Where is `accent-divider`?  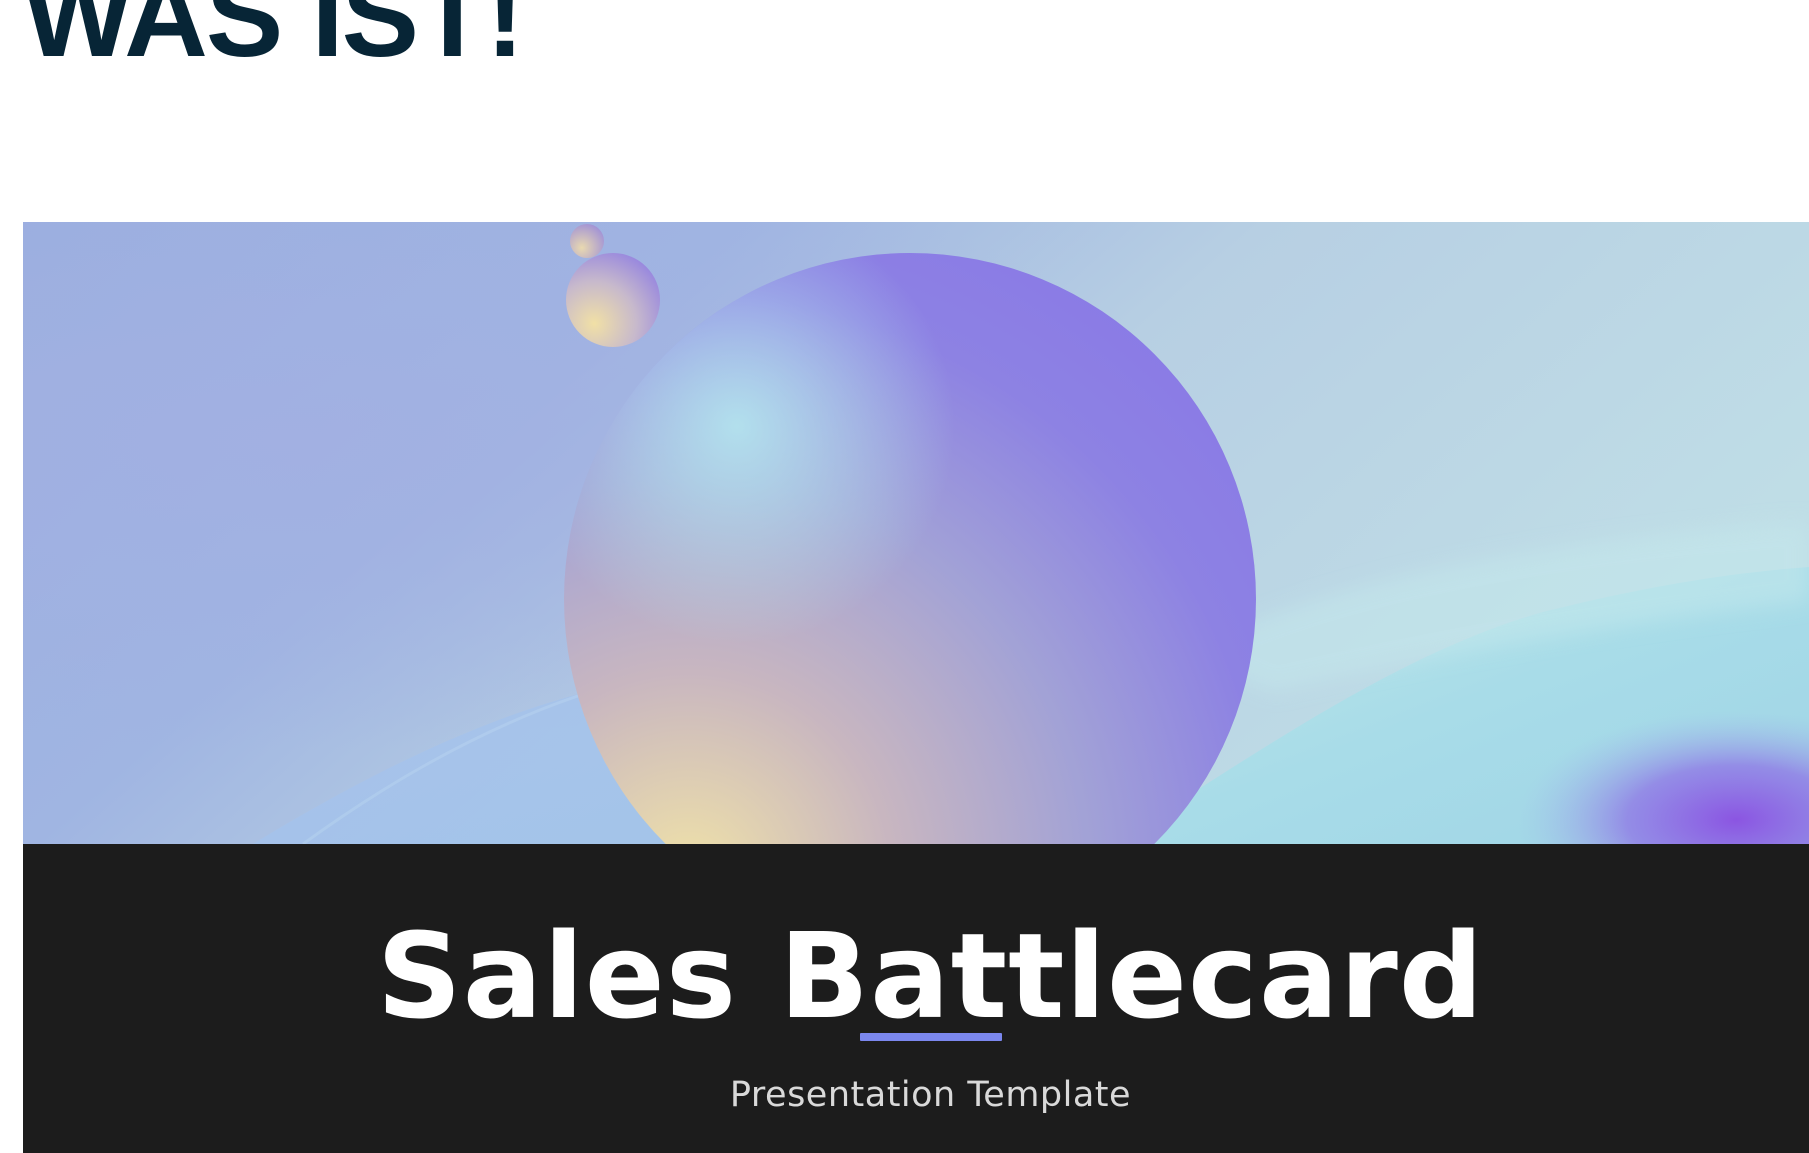
accent-divider is located at coordinates (931, 1037).